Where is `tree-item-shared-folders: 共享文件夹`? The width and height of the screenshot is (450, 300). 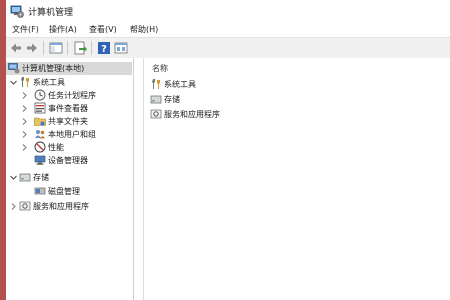
tree-item-shared-folders: 共享文件夹 is located at coordinates (69, 121).